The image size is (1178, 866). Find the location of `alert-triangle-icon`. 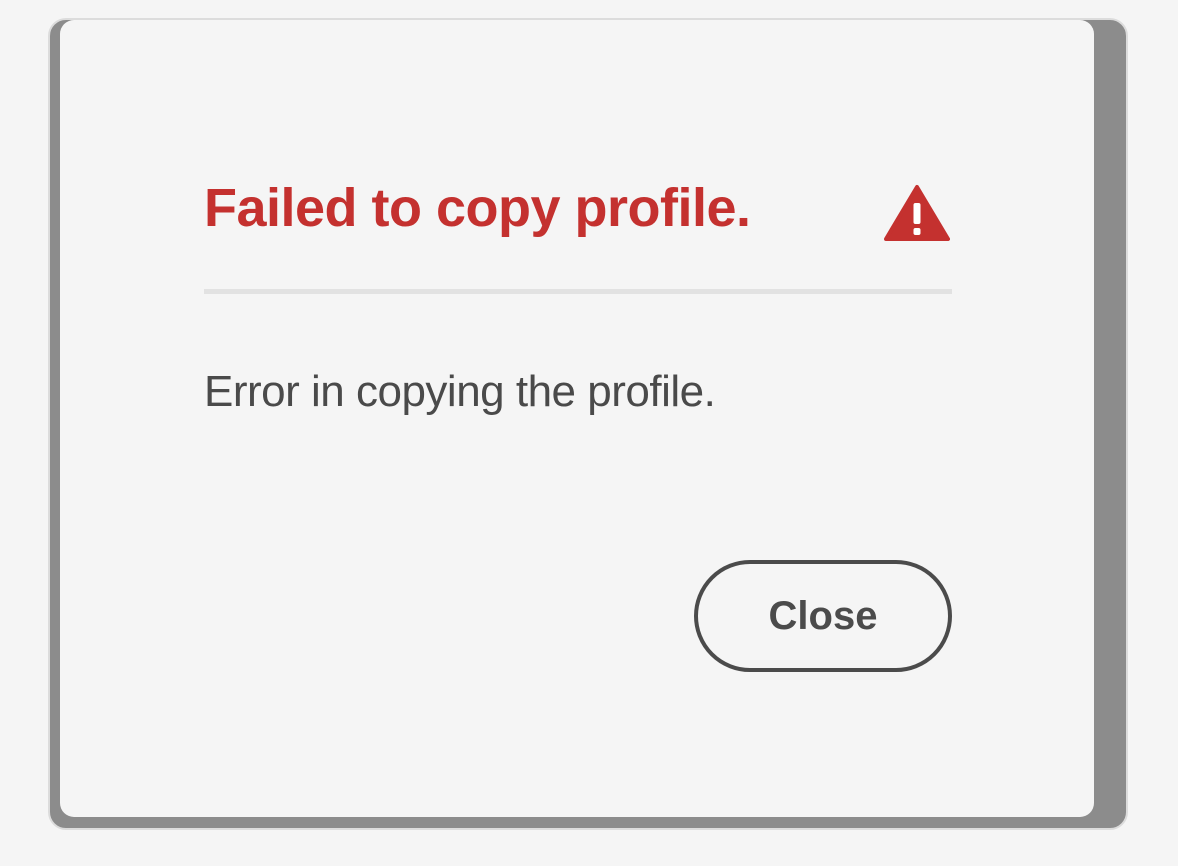

alert-triangle-icon is located at coordinates (917, 213).